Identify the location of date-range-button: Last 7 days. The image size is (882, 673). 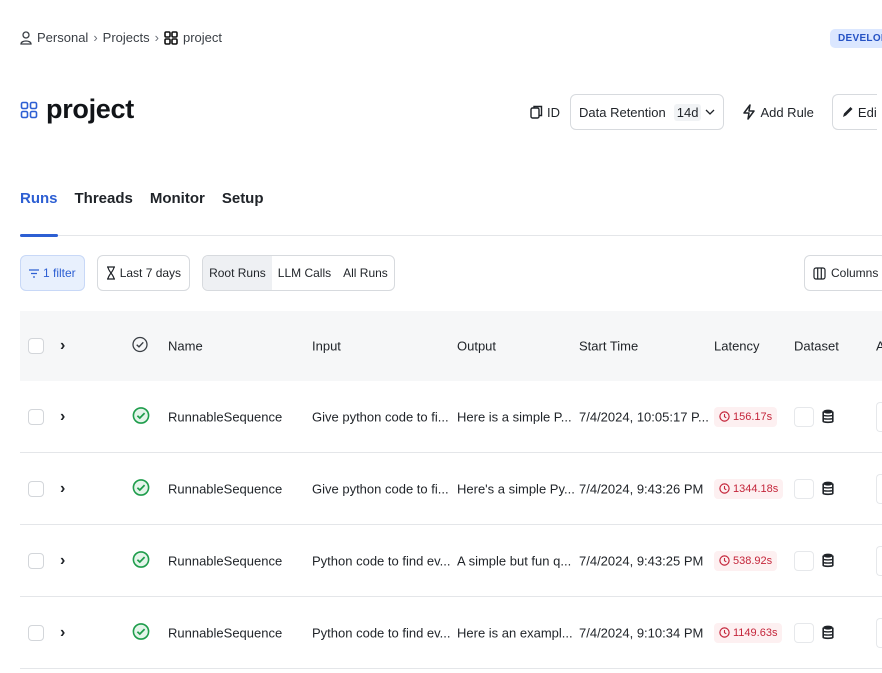
(143, 273).